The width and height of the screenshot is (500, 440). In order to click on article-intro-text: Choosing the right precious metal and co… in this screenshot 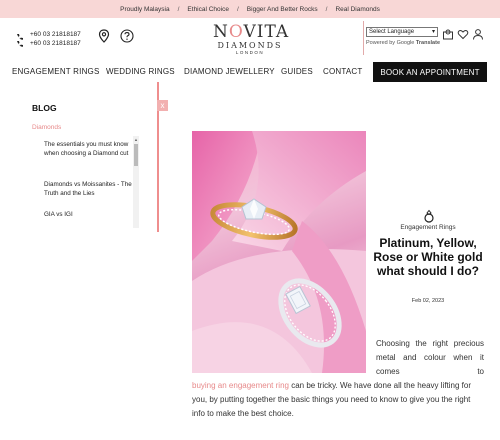, I will do `click(430, 357)`.